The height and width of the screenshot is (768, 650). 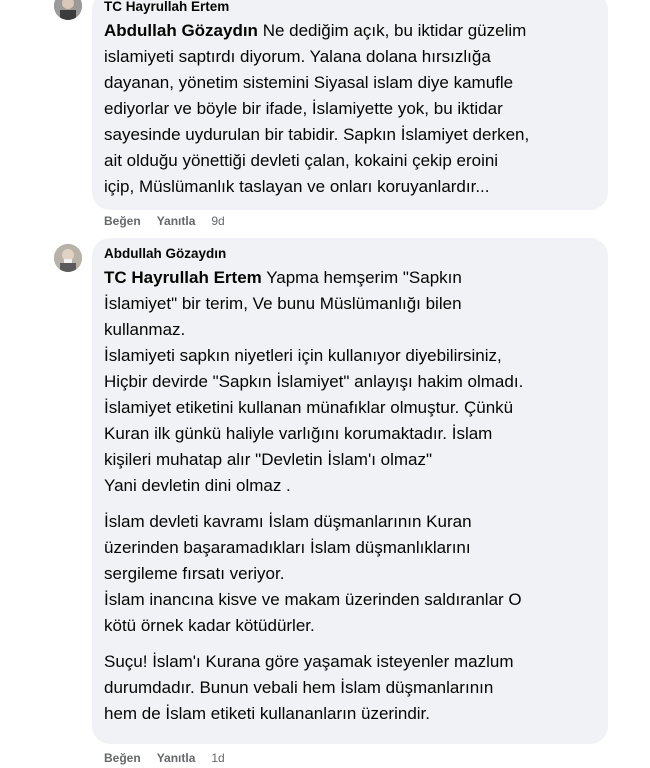 I want to click on comment-actions: Beğen Yanıtla 9d, so click(x=164, y=221).